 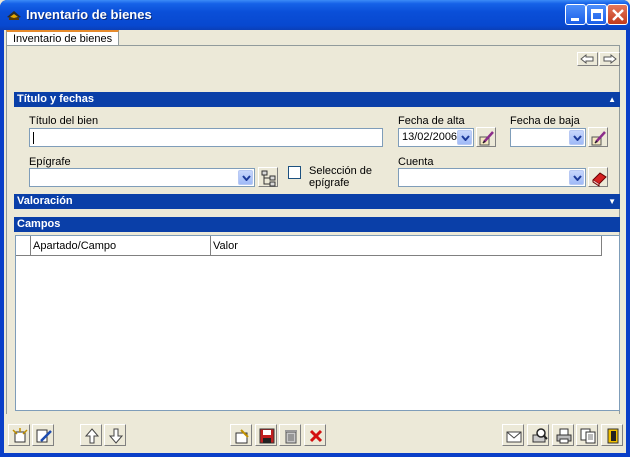 What do you see at coordinates (121, 246) in the screenshot?
I see `grid-col-apartado: Apartado/Campo` at bounding box center [121, 246].